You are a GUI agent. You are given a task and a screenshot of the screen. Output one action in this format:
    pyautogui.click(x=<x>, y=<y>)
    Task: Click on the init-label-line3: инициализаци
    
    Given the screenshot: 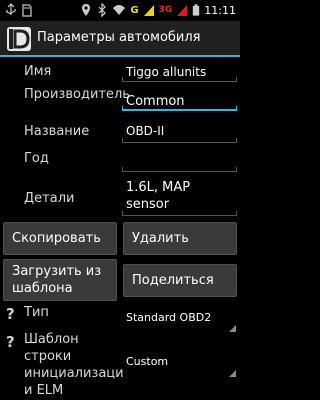 What is the action you would take?
    pyautogui.click(x=74, y=373)
    